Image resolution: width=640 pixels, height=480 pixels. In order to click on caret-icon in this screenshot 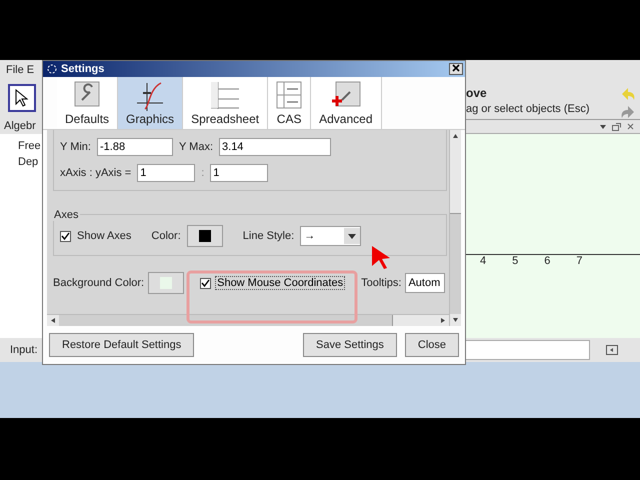, I will do `click(603, 126)`.